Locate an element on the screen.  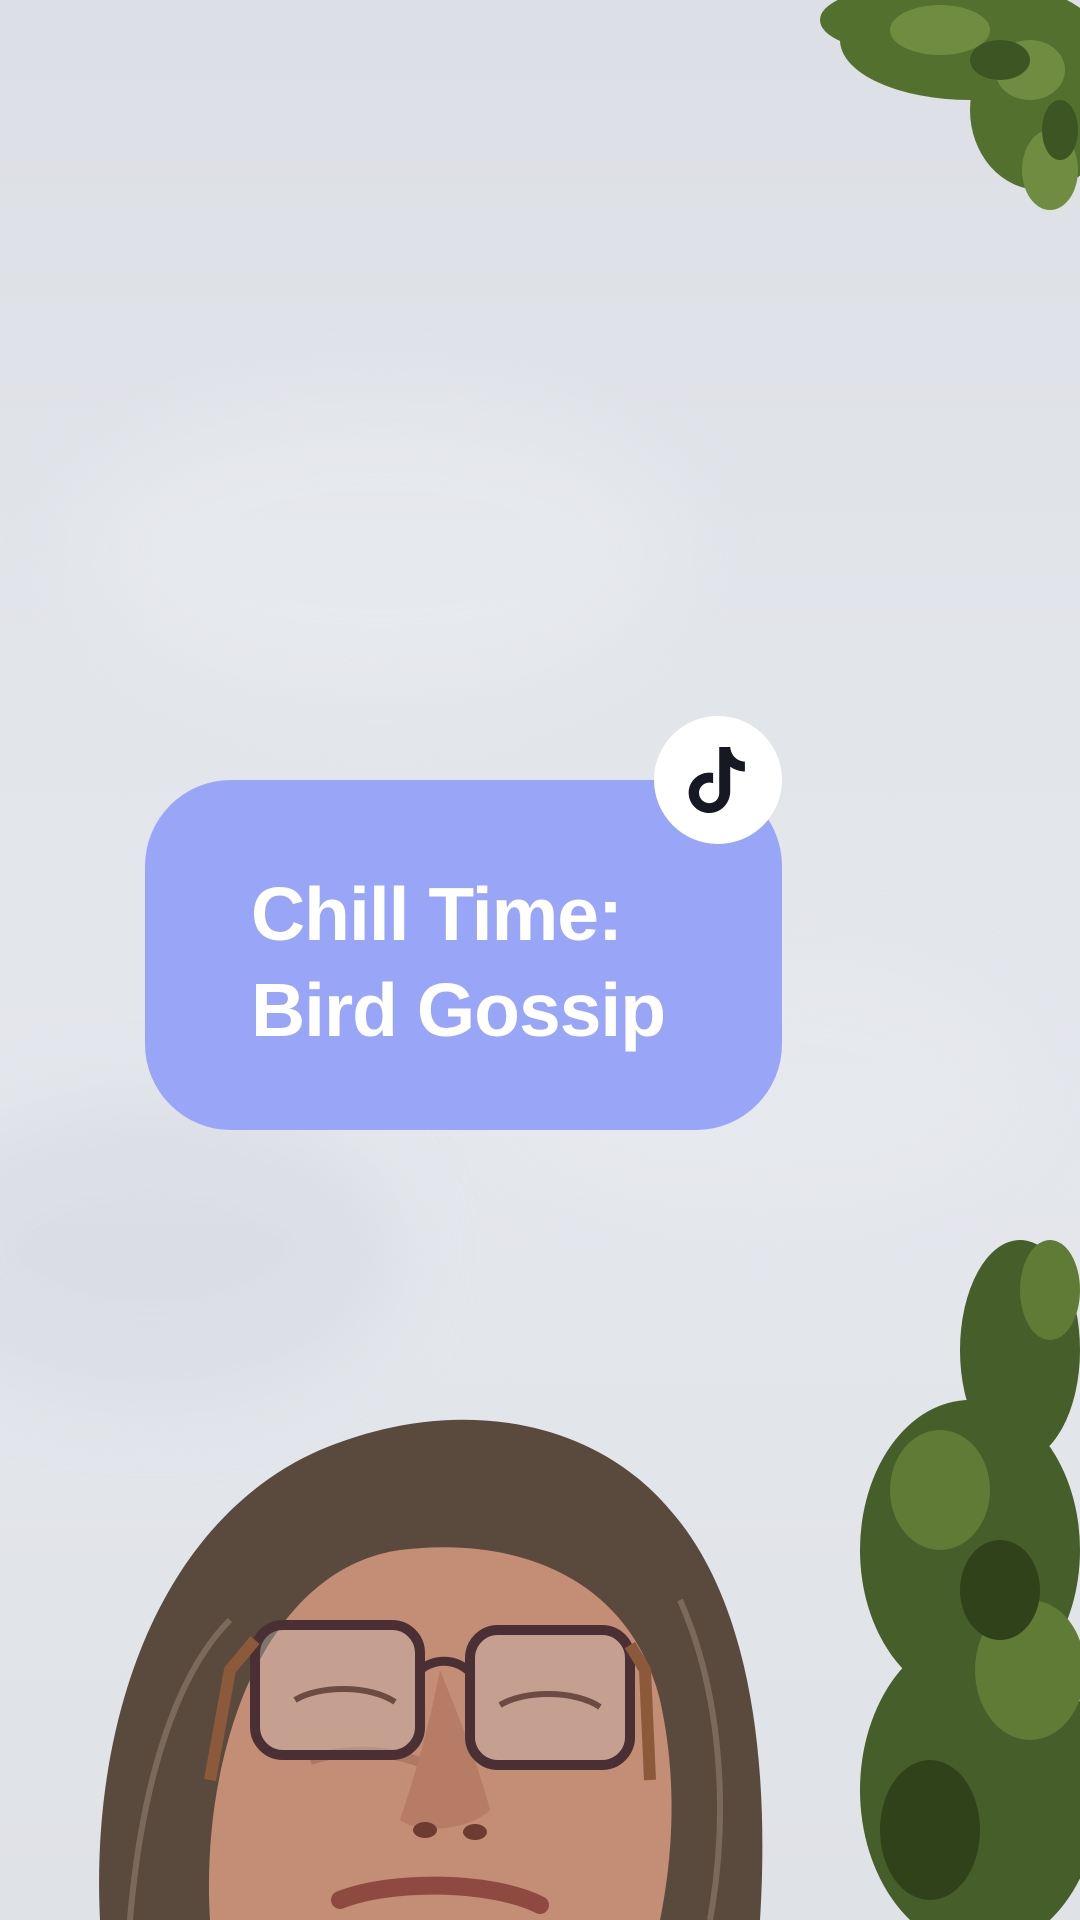
tiktok-logo-icon is located at coordinates (716, 780).